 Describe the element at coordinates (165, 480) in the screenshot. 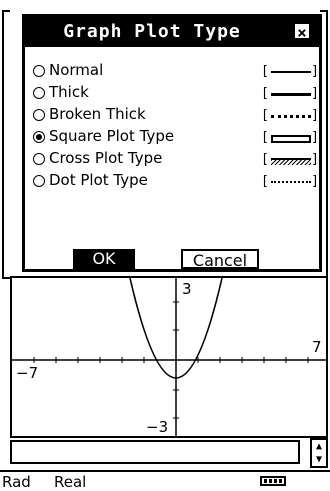

I see `status-bar: Rad Real` at that location.